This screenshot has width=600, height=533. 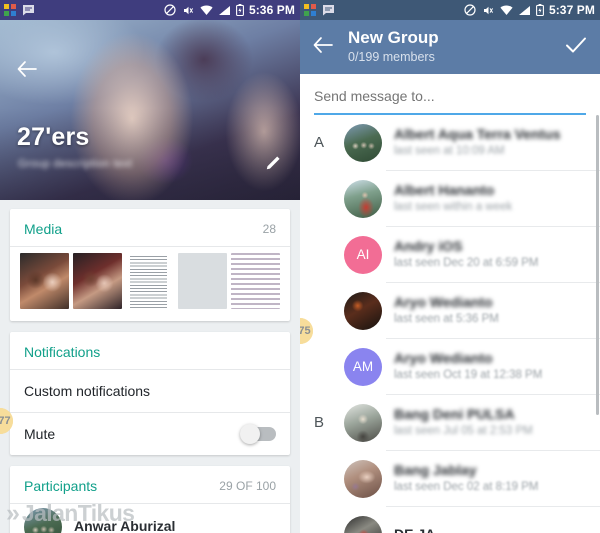 I want to click on contact-name: Bang Deni PULSA, so click(x=454, y=413).